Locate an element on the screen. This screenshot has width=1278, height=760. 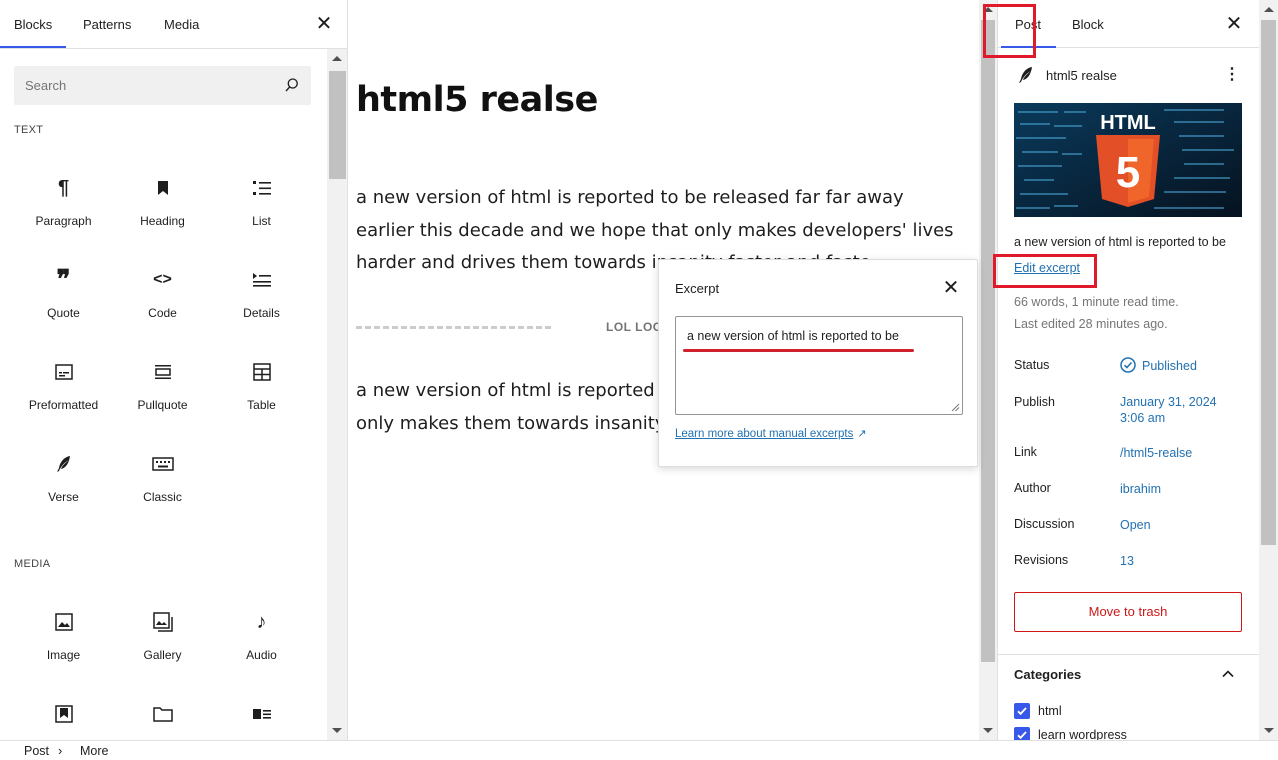
revisions-label: Revisions is located at coordinates (1041, 560).